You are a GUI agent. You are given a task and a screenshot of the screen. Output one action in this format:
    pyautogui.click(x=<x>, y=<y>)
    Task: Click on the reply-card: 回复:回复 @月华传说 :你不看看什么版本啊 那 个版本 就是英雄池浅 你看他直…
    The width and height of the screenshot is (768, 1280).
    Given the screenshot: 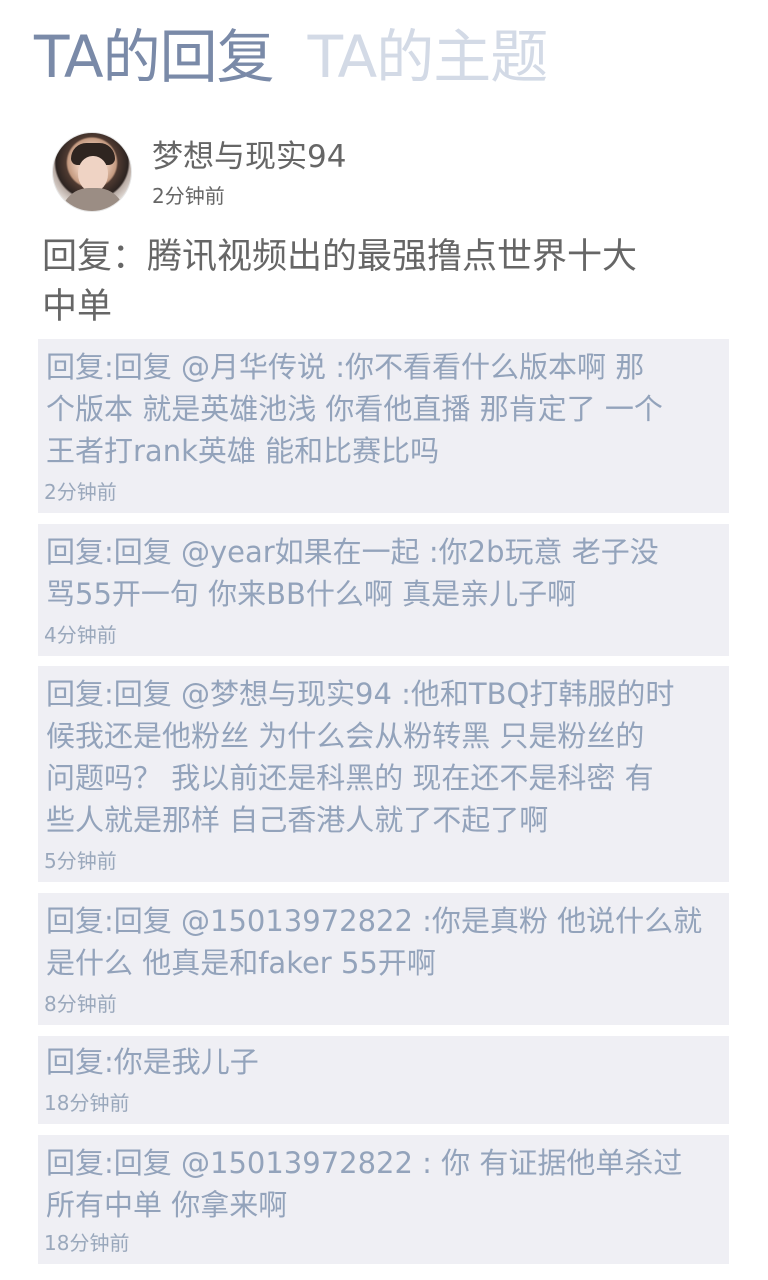 What is the action you would take?
    pyautogui.click(x=383, y=426)
    